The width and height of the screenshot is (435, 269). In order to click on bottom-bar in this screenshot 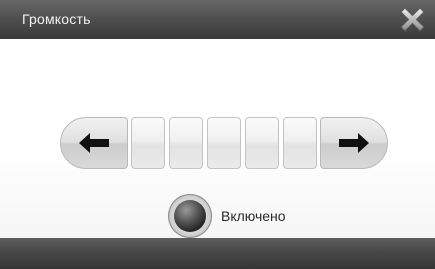, I will do `click(217, 253)`.